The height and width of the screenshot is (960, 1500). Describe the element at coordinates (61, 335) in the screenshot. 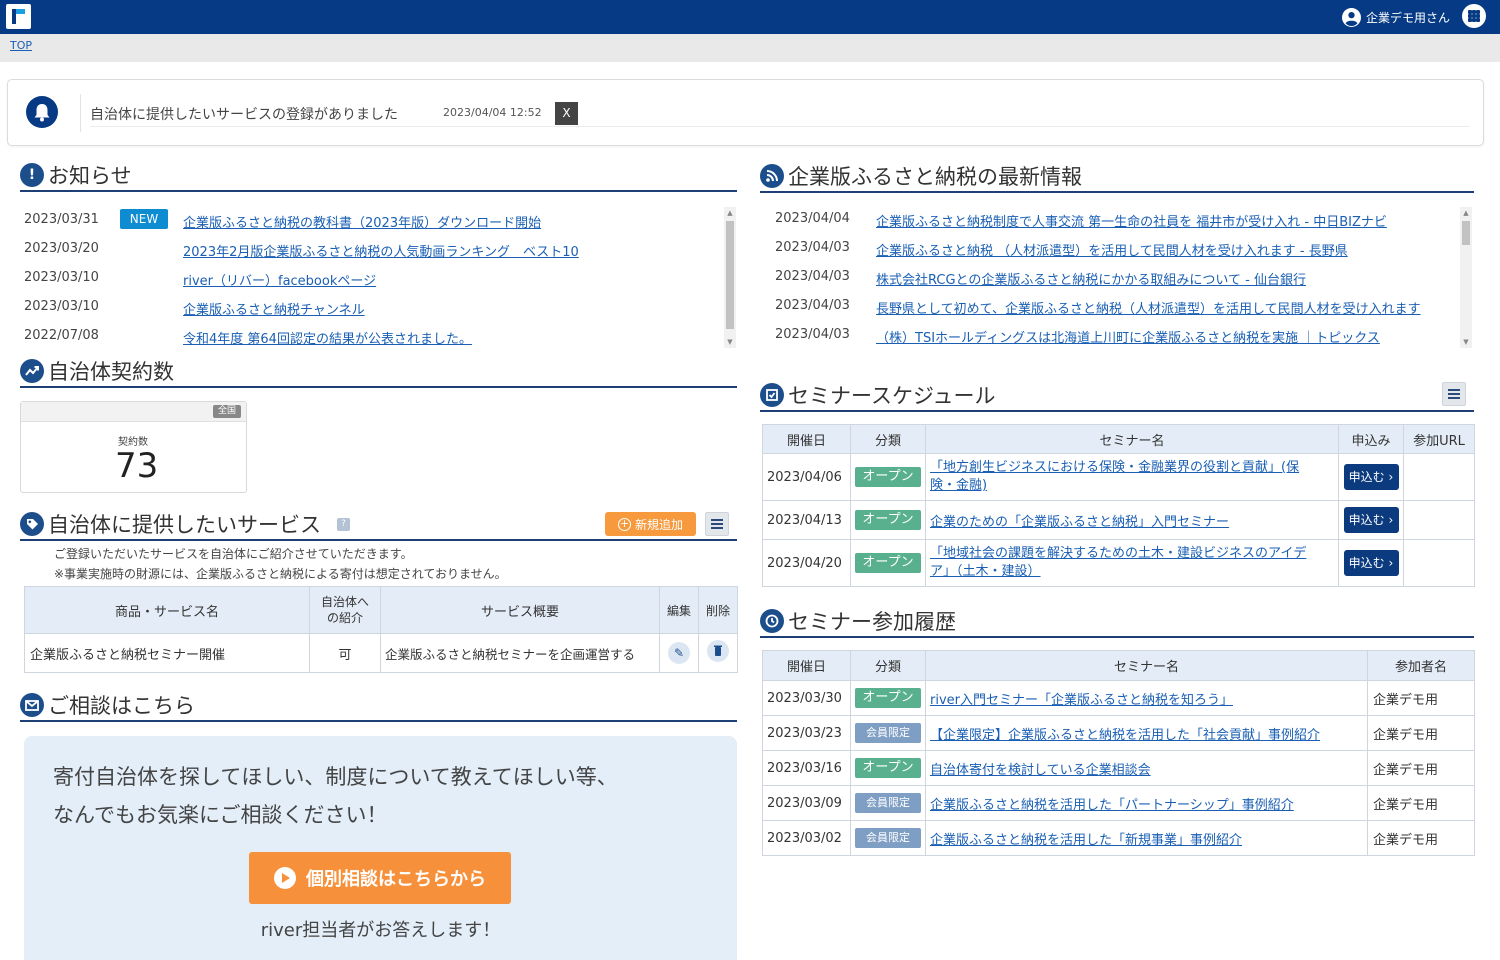

I see `news-date: 2022/07/08` at that location.